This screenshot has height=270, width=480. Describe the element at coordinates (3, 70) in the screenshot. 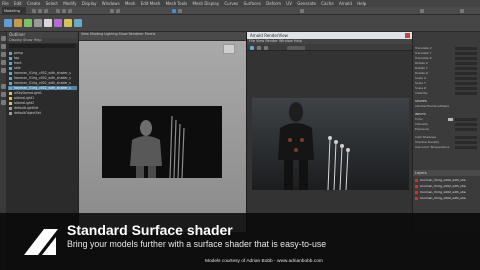

I see `scale-tool-icon` at that location.